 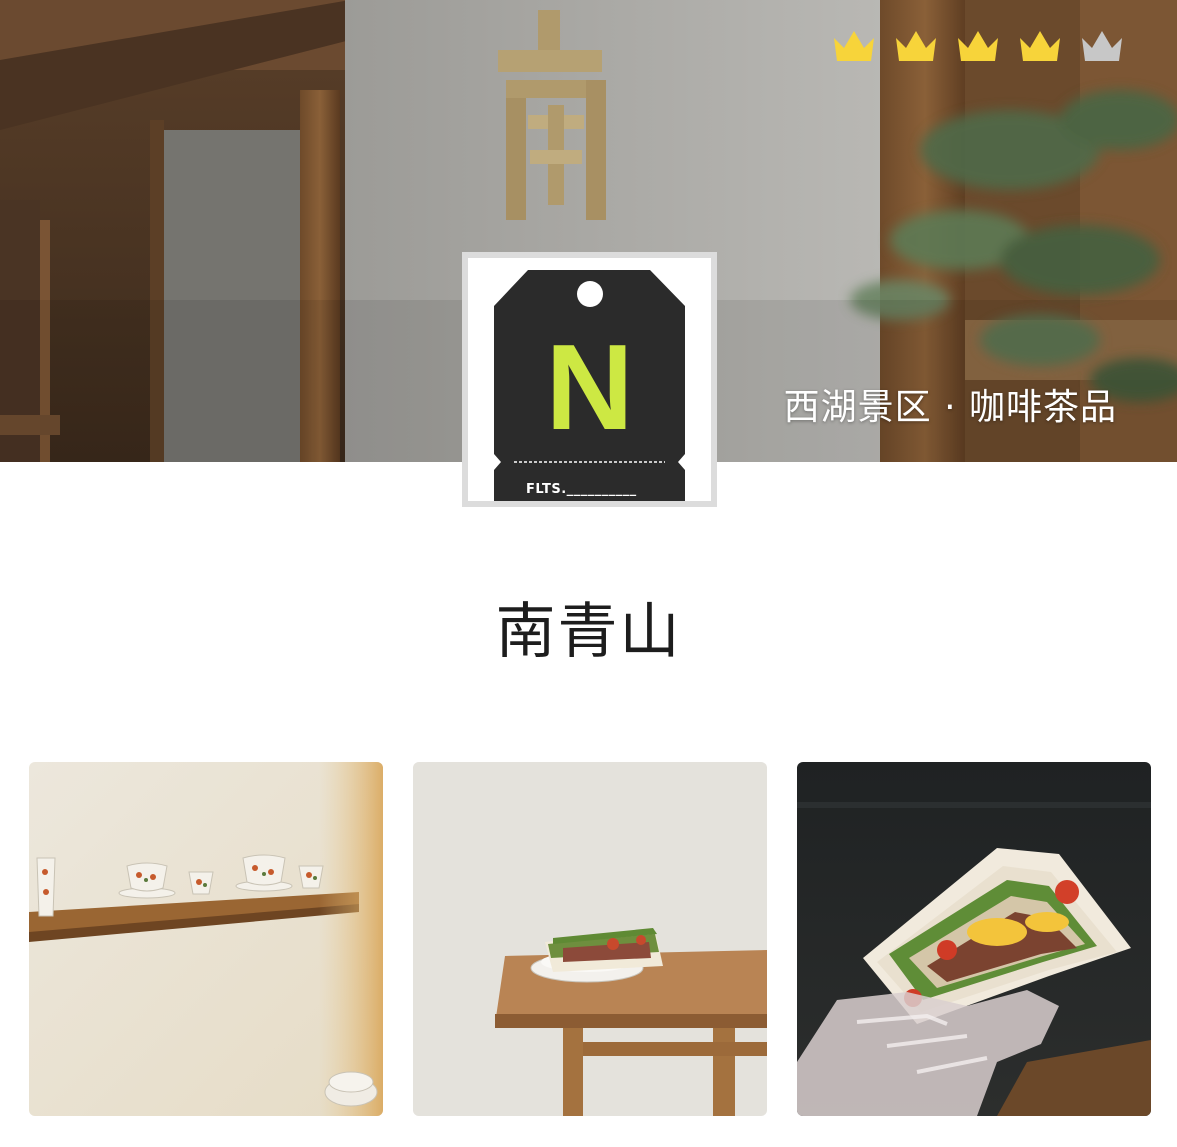 I want to click on sandwich-on-table-photo, so click(x=590, y=939).